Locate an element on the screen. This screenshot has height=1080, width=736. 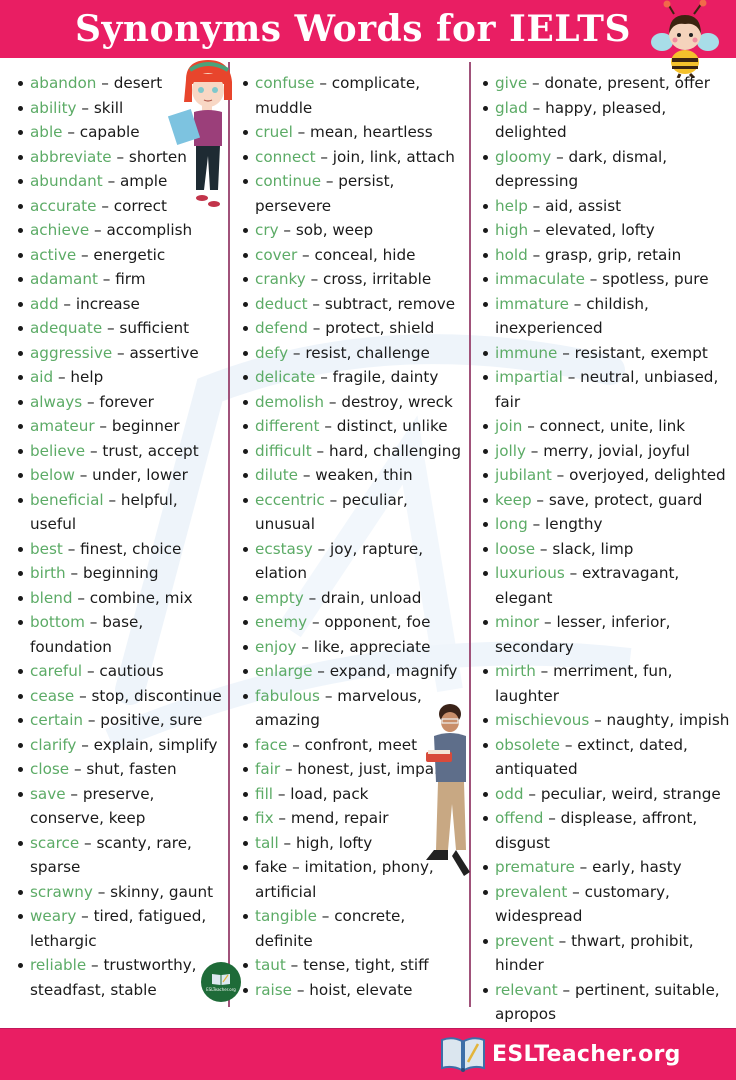
headword: careful is located at coordinates (56, 671).